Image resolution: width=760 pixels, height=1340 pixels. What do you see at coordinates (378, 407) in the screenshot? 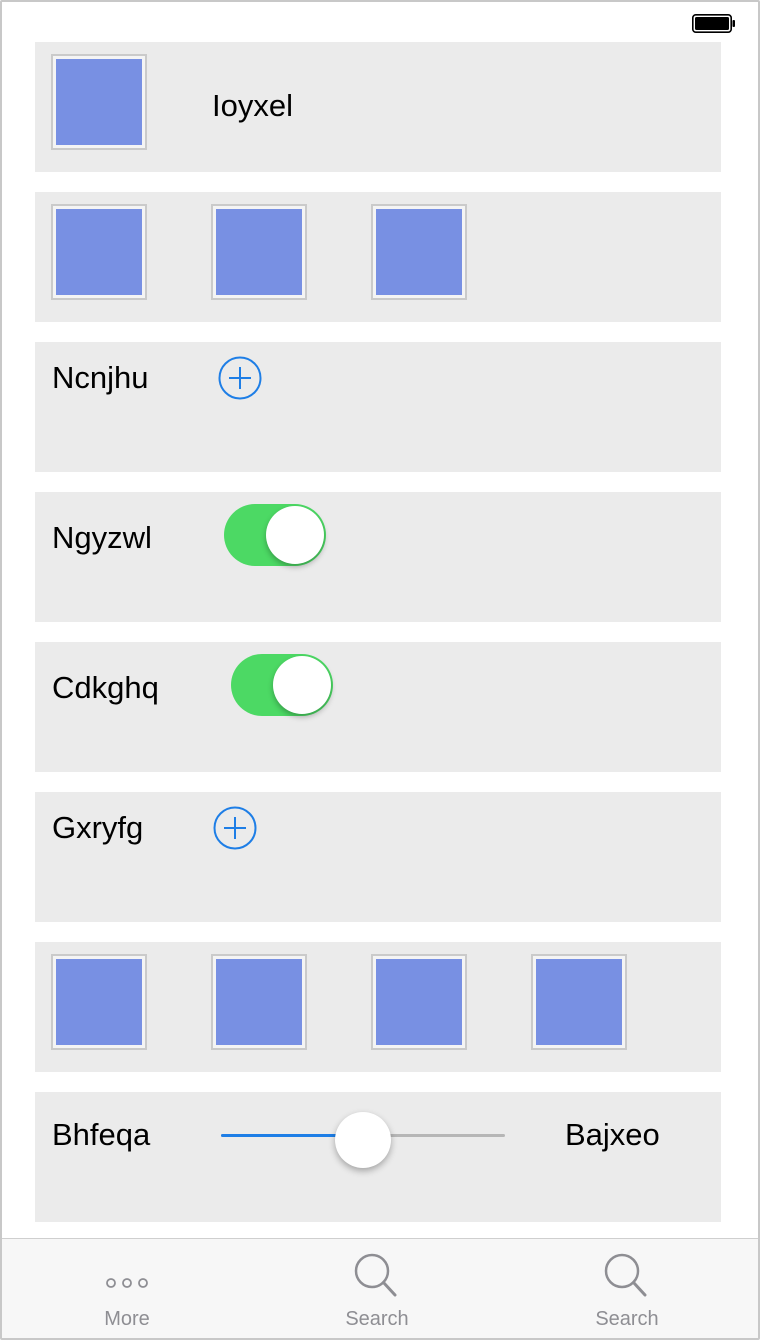
I see `list-row-ncnjhu: Ncnjhu` at bounding box center [378, 407].